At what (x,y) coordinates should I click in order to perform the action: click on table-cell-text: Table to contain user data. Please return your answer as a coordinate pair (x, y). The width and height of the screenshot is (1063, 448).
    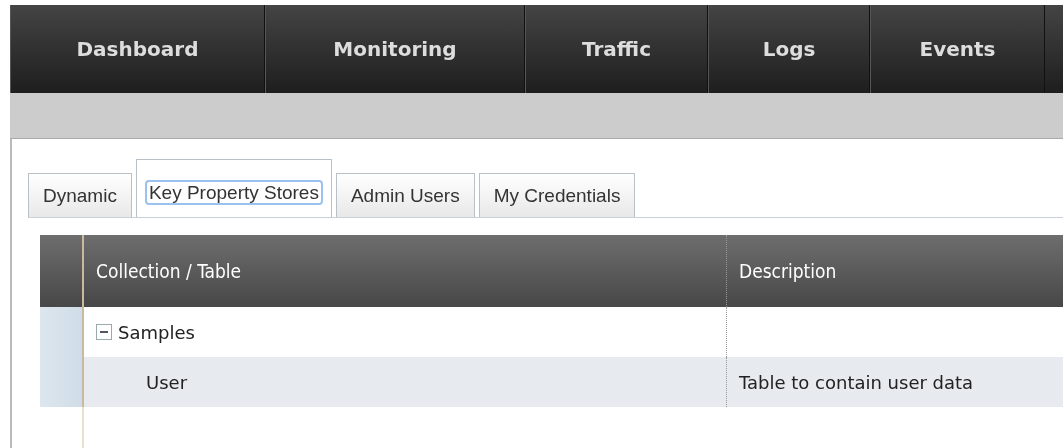
    Looking at the image, I should click on (856, 382).